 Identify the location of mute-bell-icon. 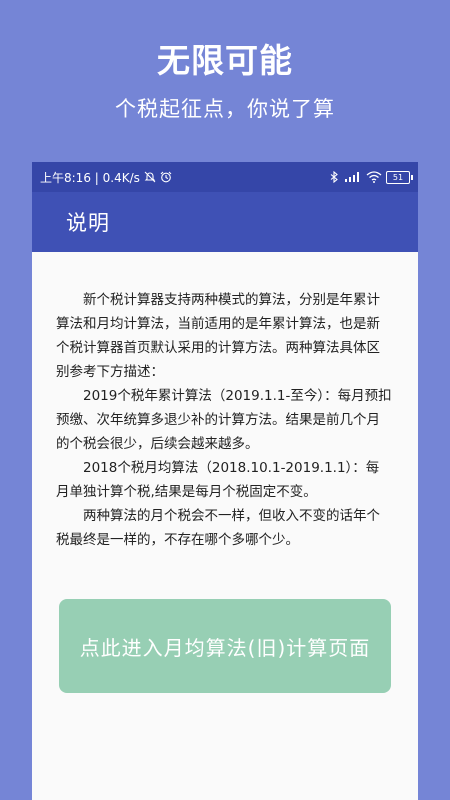
(150, 177).